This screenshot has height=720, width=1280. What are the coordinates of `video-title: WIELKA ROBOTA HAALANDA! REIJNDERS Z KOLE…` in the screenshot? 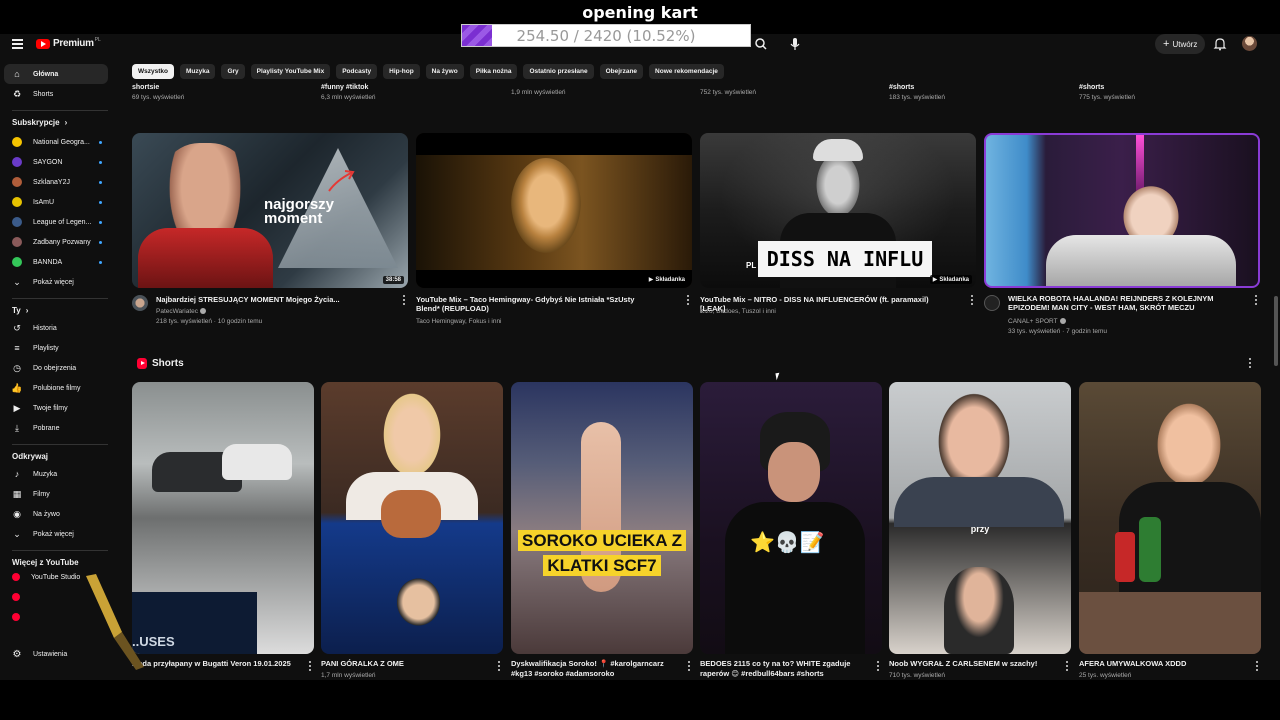 It's located at (1128, 303).